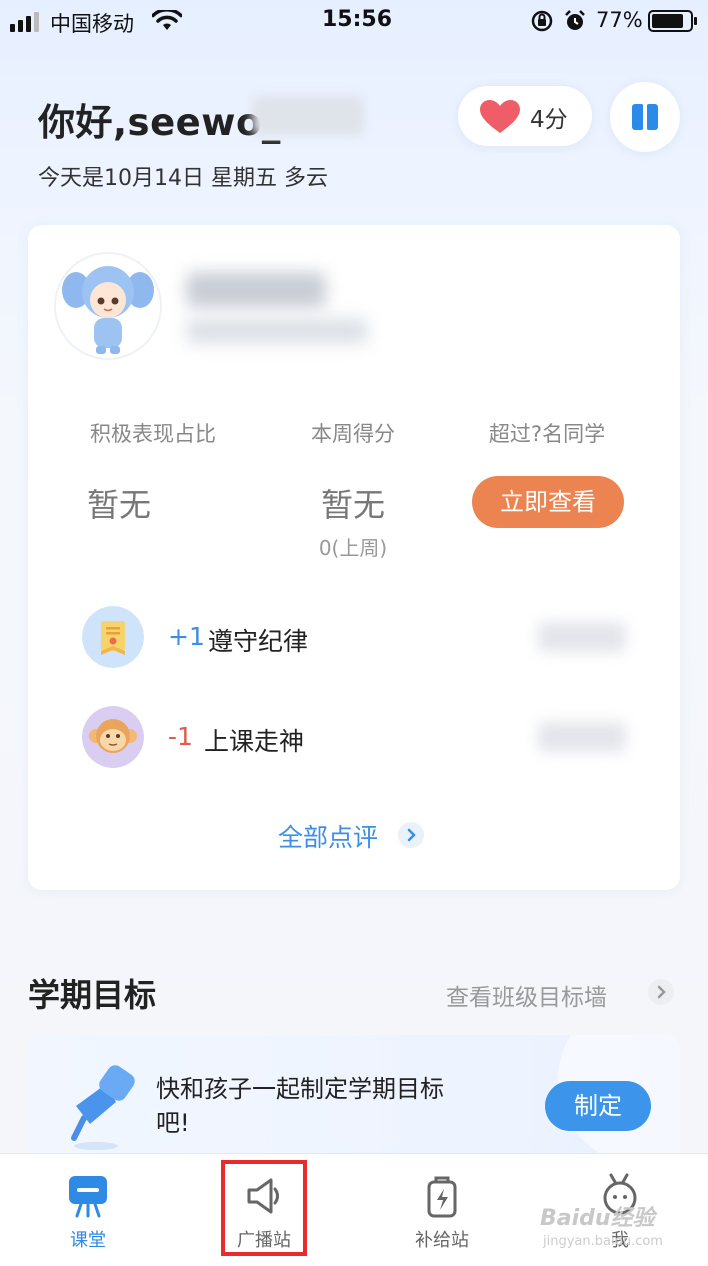 This screenshot has width=708, height=1266. Describe the element at coordinates (603, 1241) in the screenshot. I see `watermark-url: jingyan.baidu.com` at that location.